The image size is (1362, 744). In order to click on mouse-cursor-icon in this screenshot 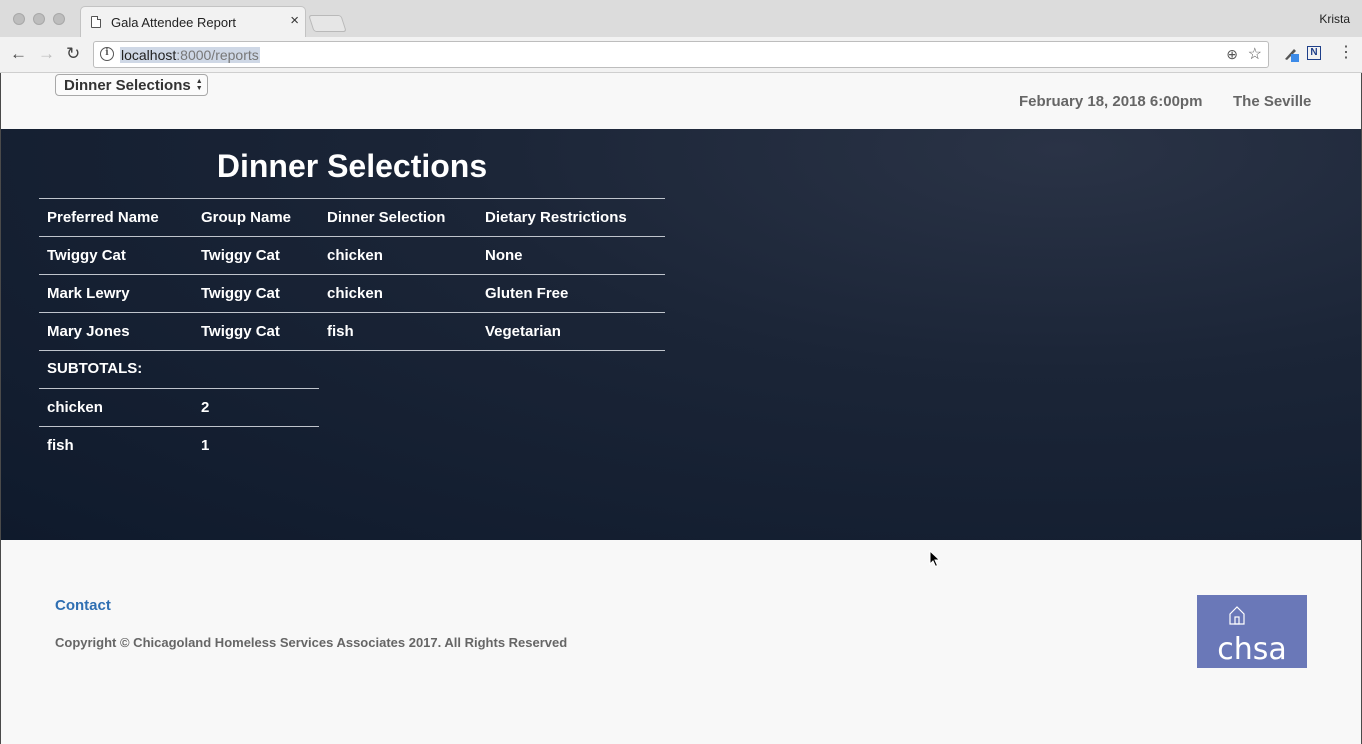, I will do `click(935, 559)`.